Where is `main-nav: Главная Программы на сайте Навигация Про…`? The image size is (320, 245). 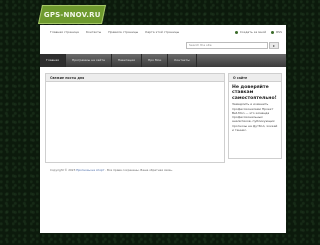 main-nav: Главная Программы на сайте Навигация Про… is located at coordinates (163, 60).